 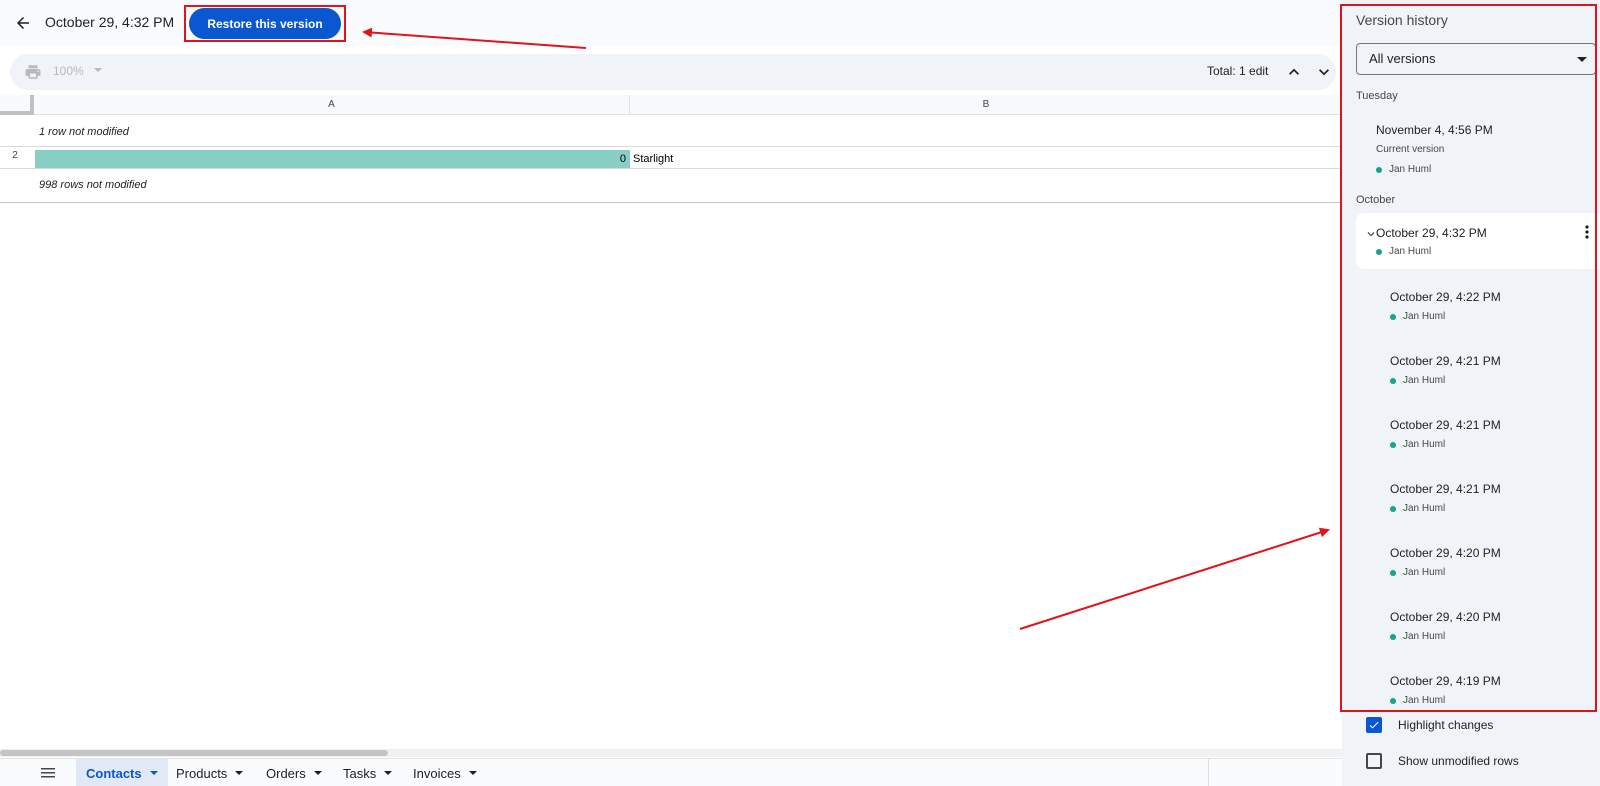 I want to click on sheet-tab-label: Orders, so click(x=286, y=773).